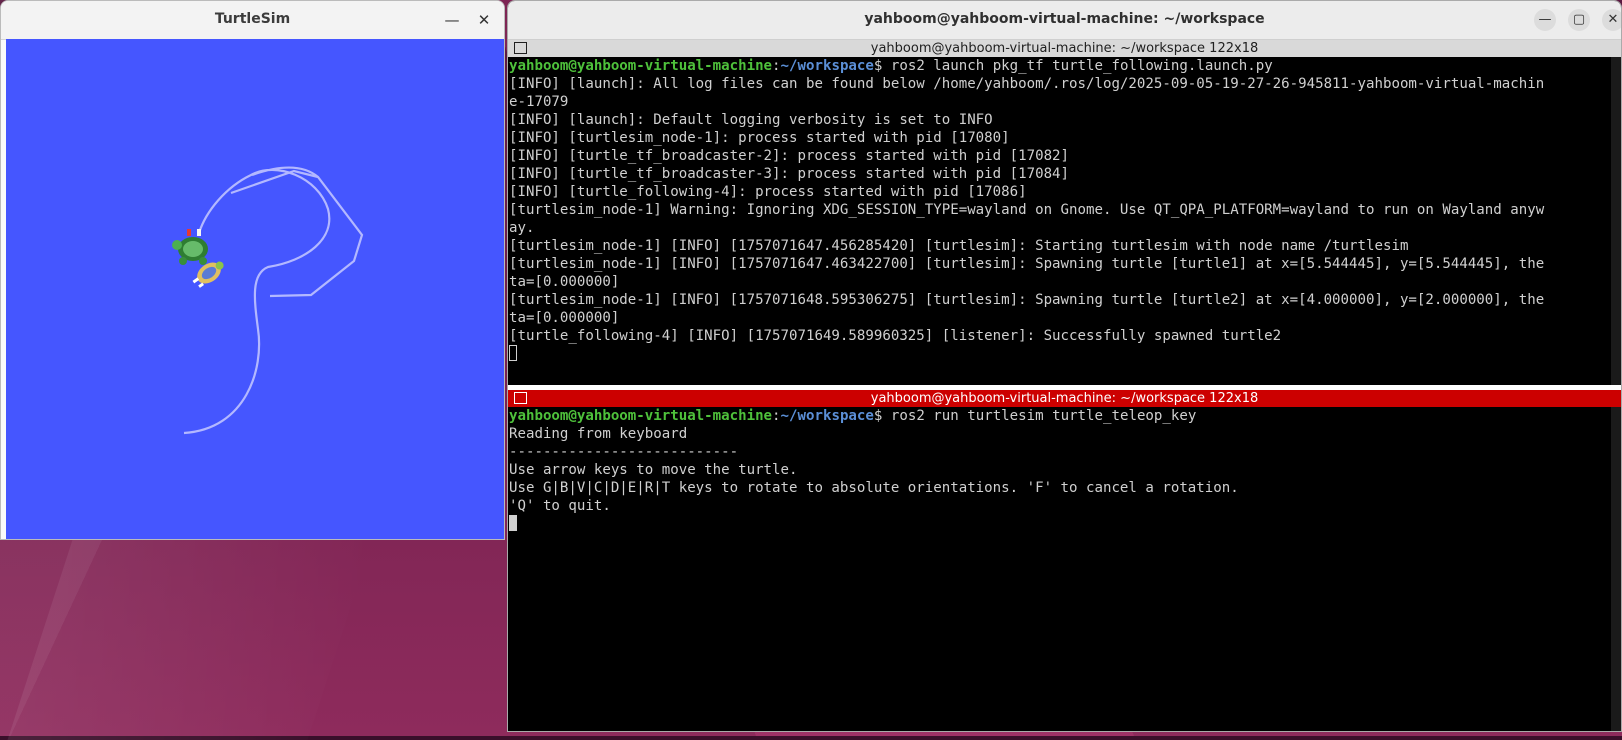 The width and height of the screenshot is (1622, 740). I want to click on turtlesim-titlebar: TurtleSim — ✕, so click(252, 20).